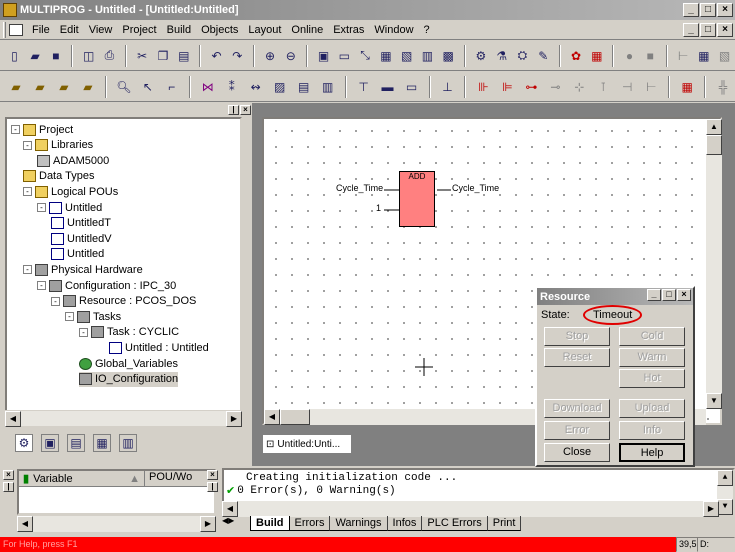 The width and height of the screenshot is (735, 552). What do you see at coordinates (102, 443) in the screenshot?
I see `hardware-view-icon: ▦` at bounding box center [102, 443].